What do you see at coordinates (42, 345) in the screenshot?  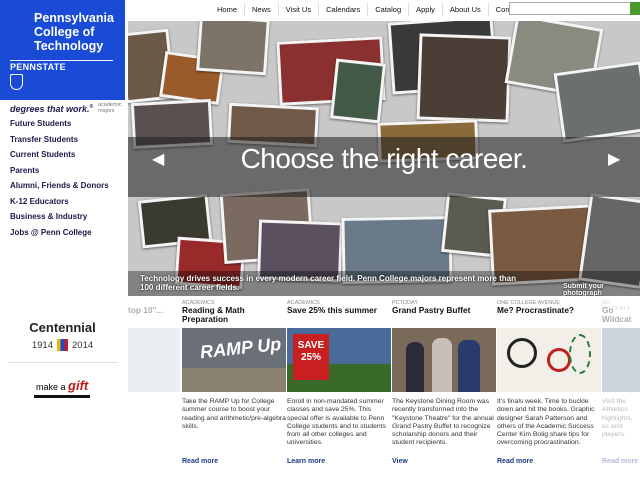 I see `centennial-start-year: 1914` at bounding box center [42, 345].